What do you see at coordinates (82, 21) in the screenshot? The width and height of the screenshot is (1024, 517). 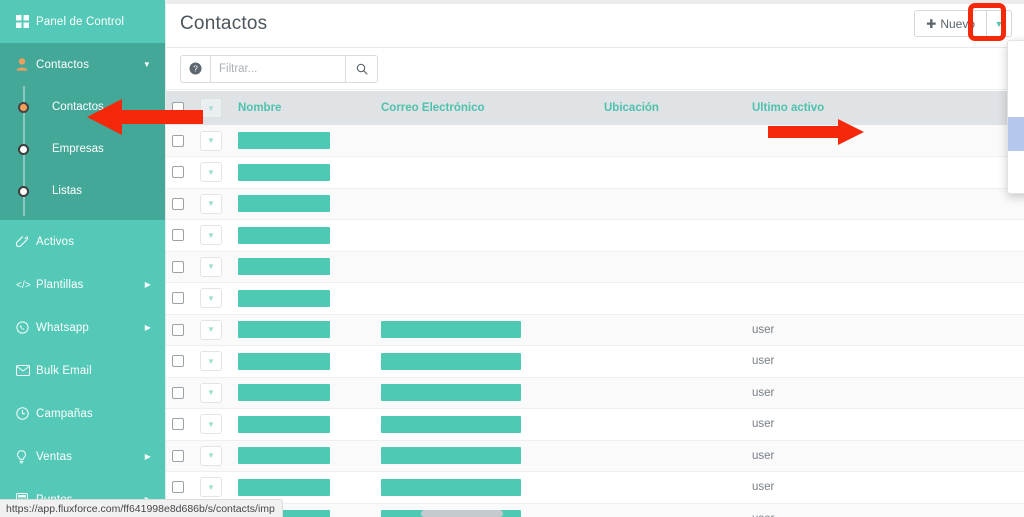 I see `sidebar-item-panel-de-control: Panel de Control` at bounding box center [82, 21].